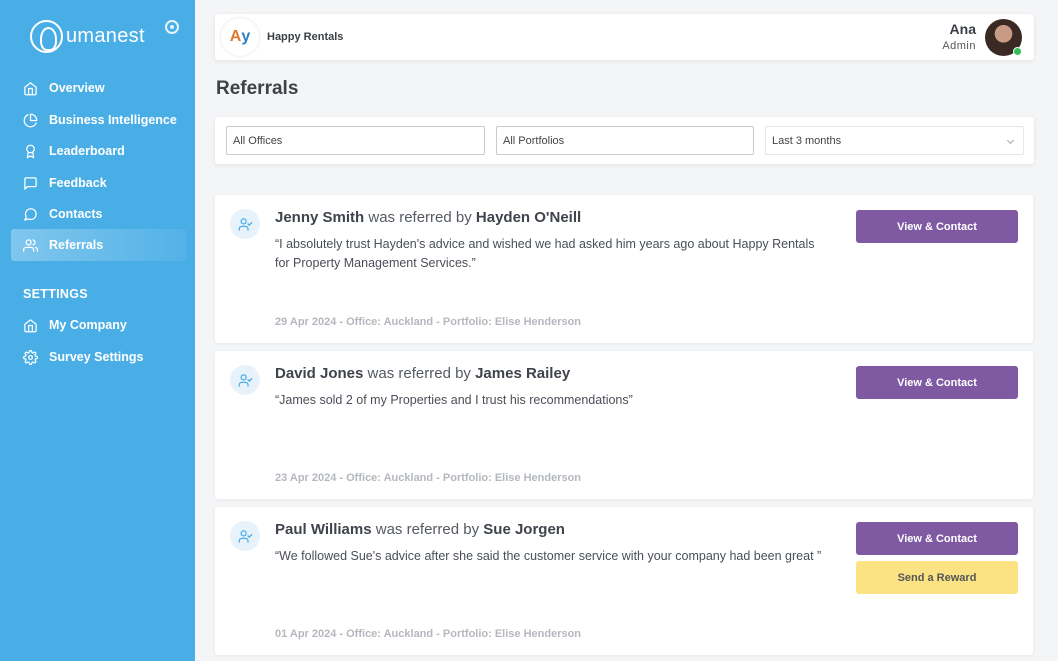 The width and height of the screenshot is (1058, 661). I want to click on message-circle-icon, so click(30, 214).